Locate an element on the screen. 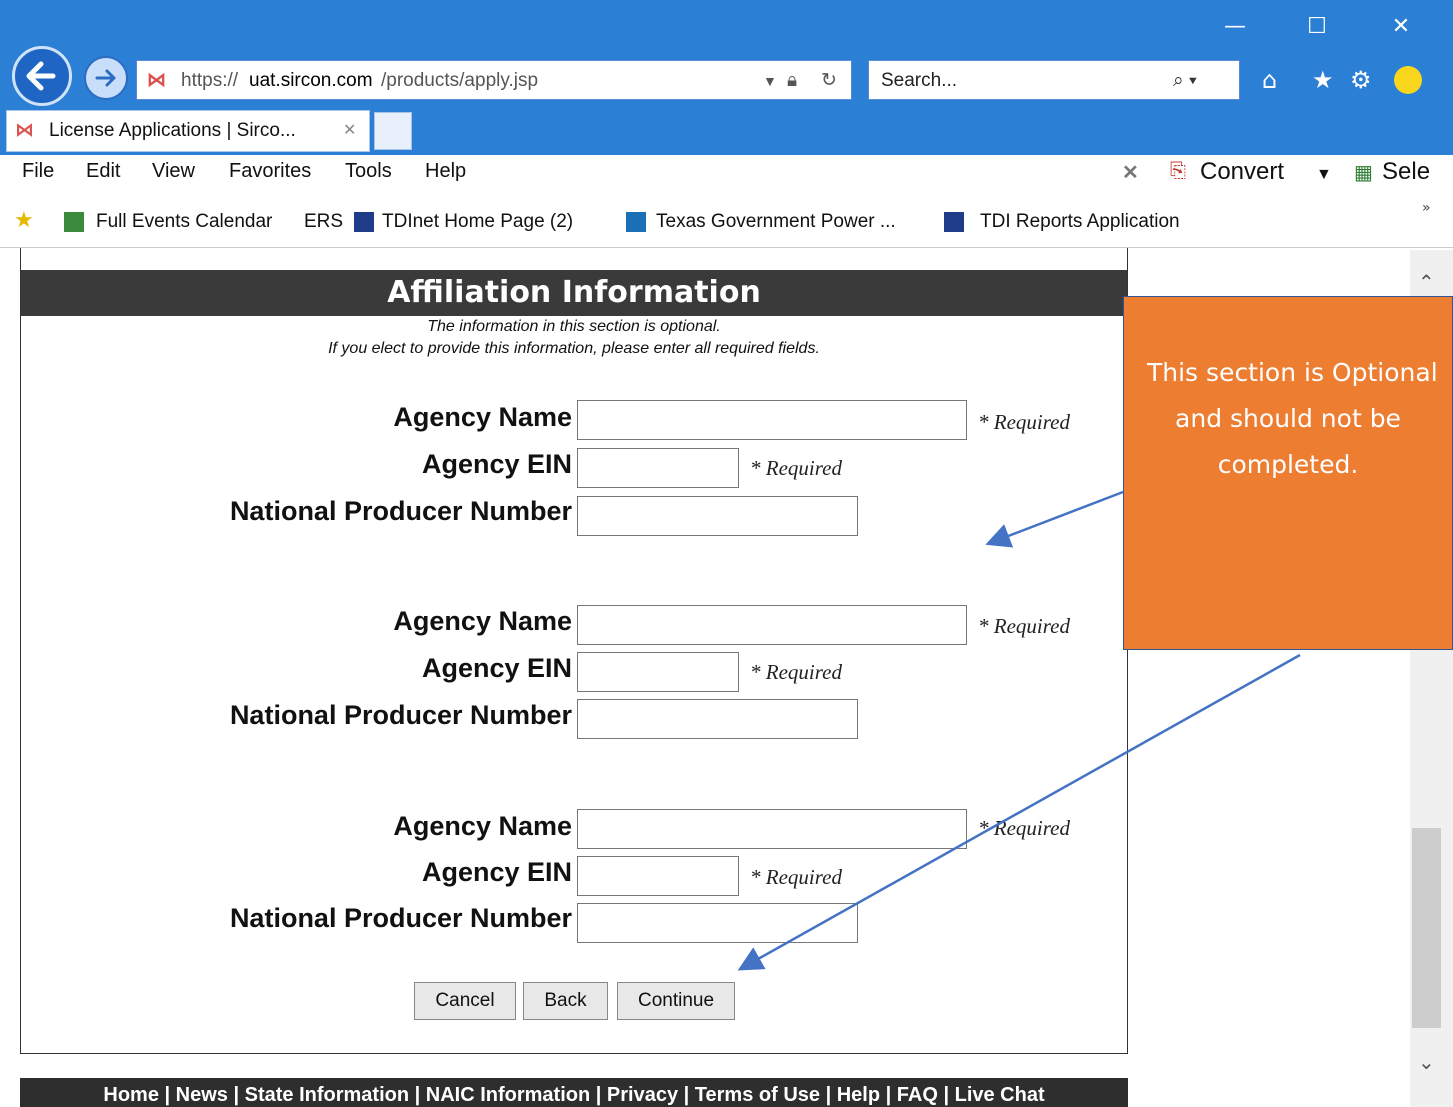  site-favicon-icon: ⋈ is located at coordinates (156, 80).